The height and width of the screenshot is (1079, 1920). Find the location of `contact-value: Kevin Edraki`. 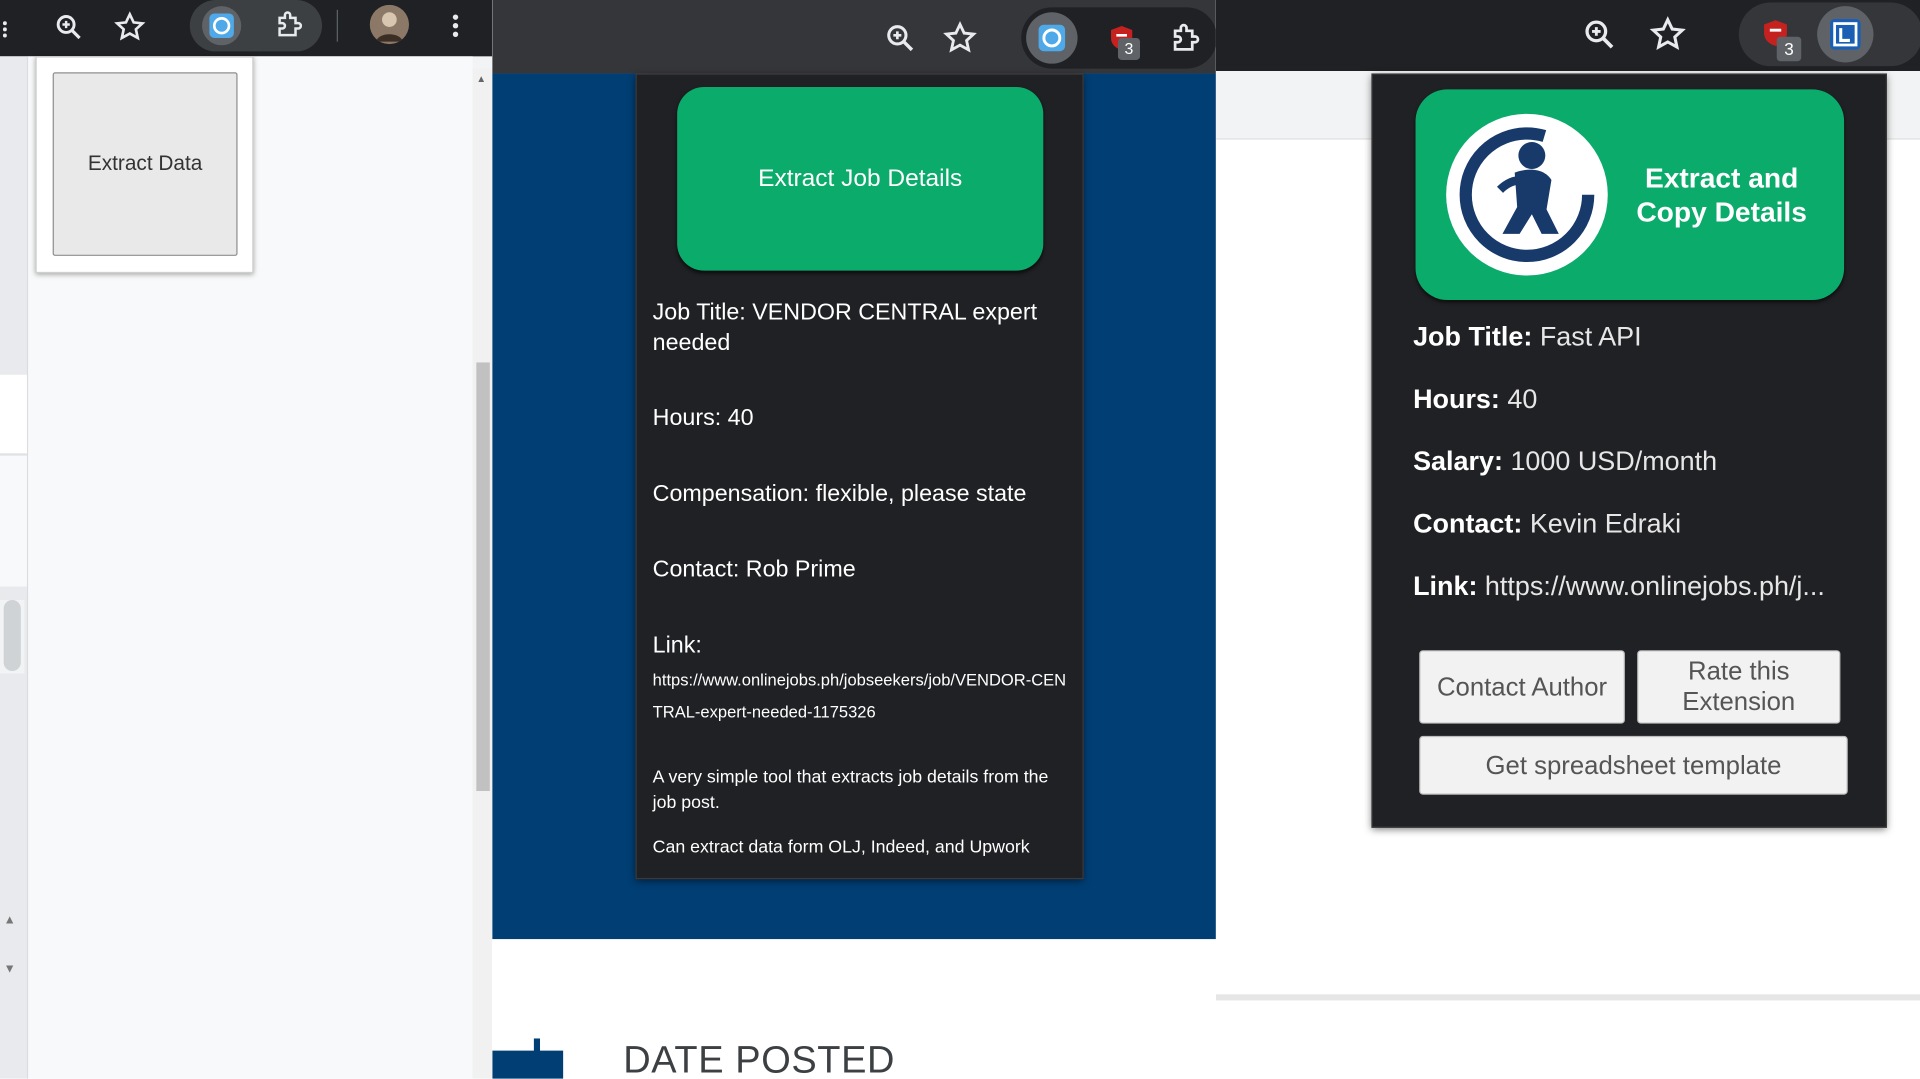

contact-value: Kevin Edraki is located at coordinates (1605, 523).